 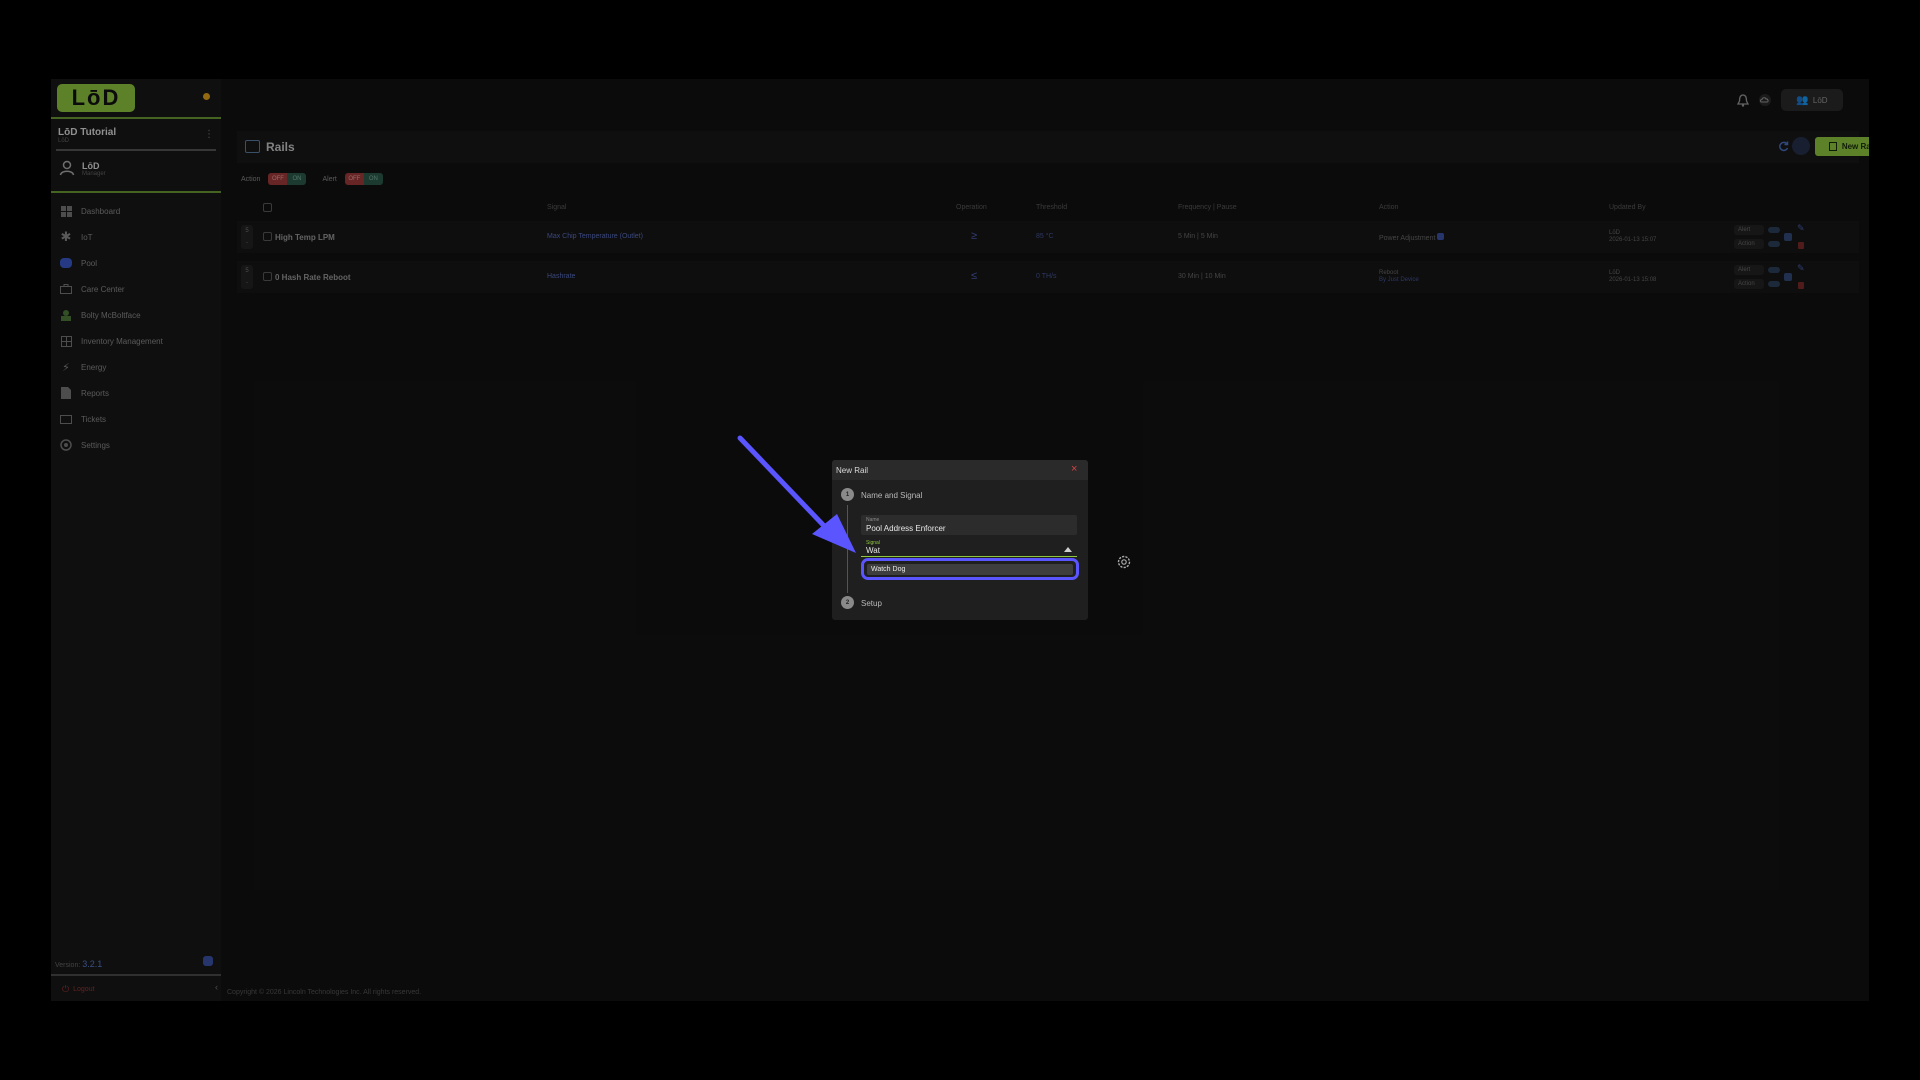 What do you see at coordinates (960, 470) in the screenshot?
I see `modal-header: New Rail ×` at bounding box center [960, 470].